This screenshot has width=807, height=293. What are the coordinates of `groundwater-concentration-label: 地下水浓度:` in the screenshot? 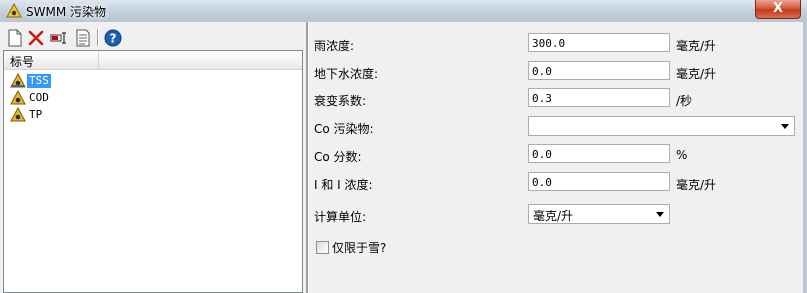 It's located at (346, 74).